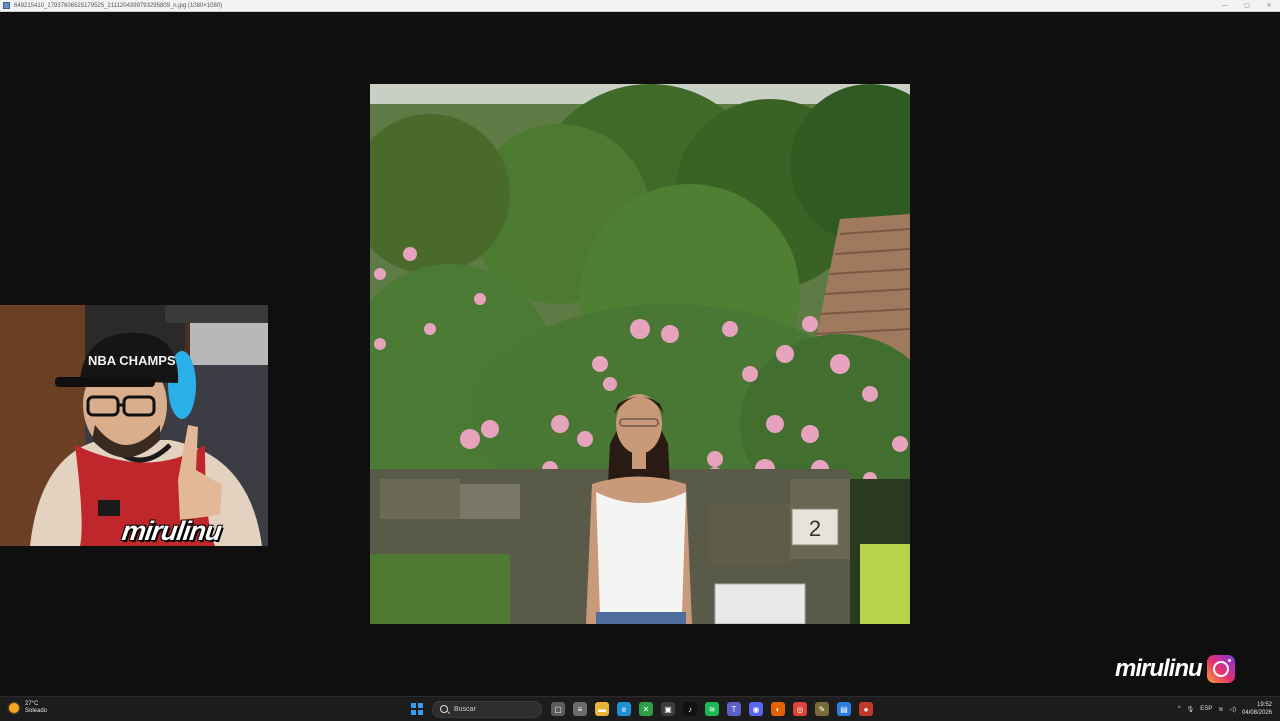 This screenshot has width=1280, height=721. What do you see at coordinates (778, 709) in the screenshot?
I see `firefox-icon: ◐` at bounding box center [778, 709].